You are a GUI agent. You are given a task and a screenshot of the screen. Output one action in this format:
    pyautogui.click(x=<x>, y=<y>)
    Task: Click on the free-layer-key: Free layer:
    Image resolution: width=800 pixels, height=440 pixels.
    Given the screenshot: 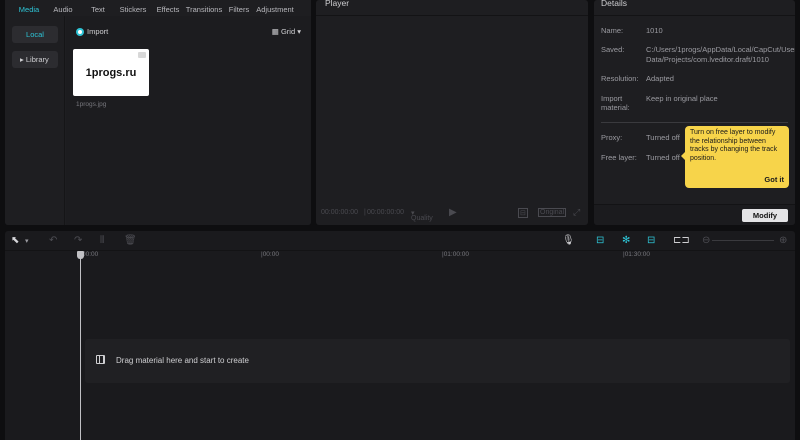 What is the action you would take?
    pyautogui.click(x=619, y=157)
    